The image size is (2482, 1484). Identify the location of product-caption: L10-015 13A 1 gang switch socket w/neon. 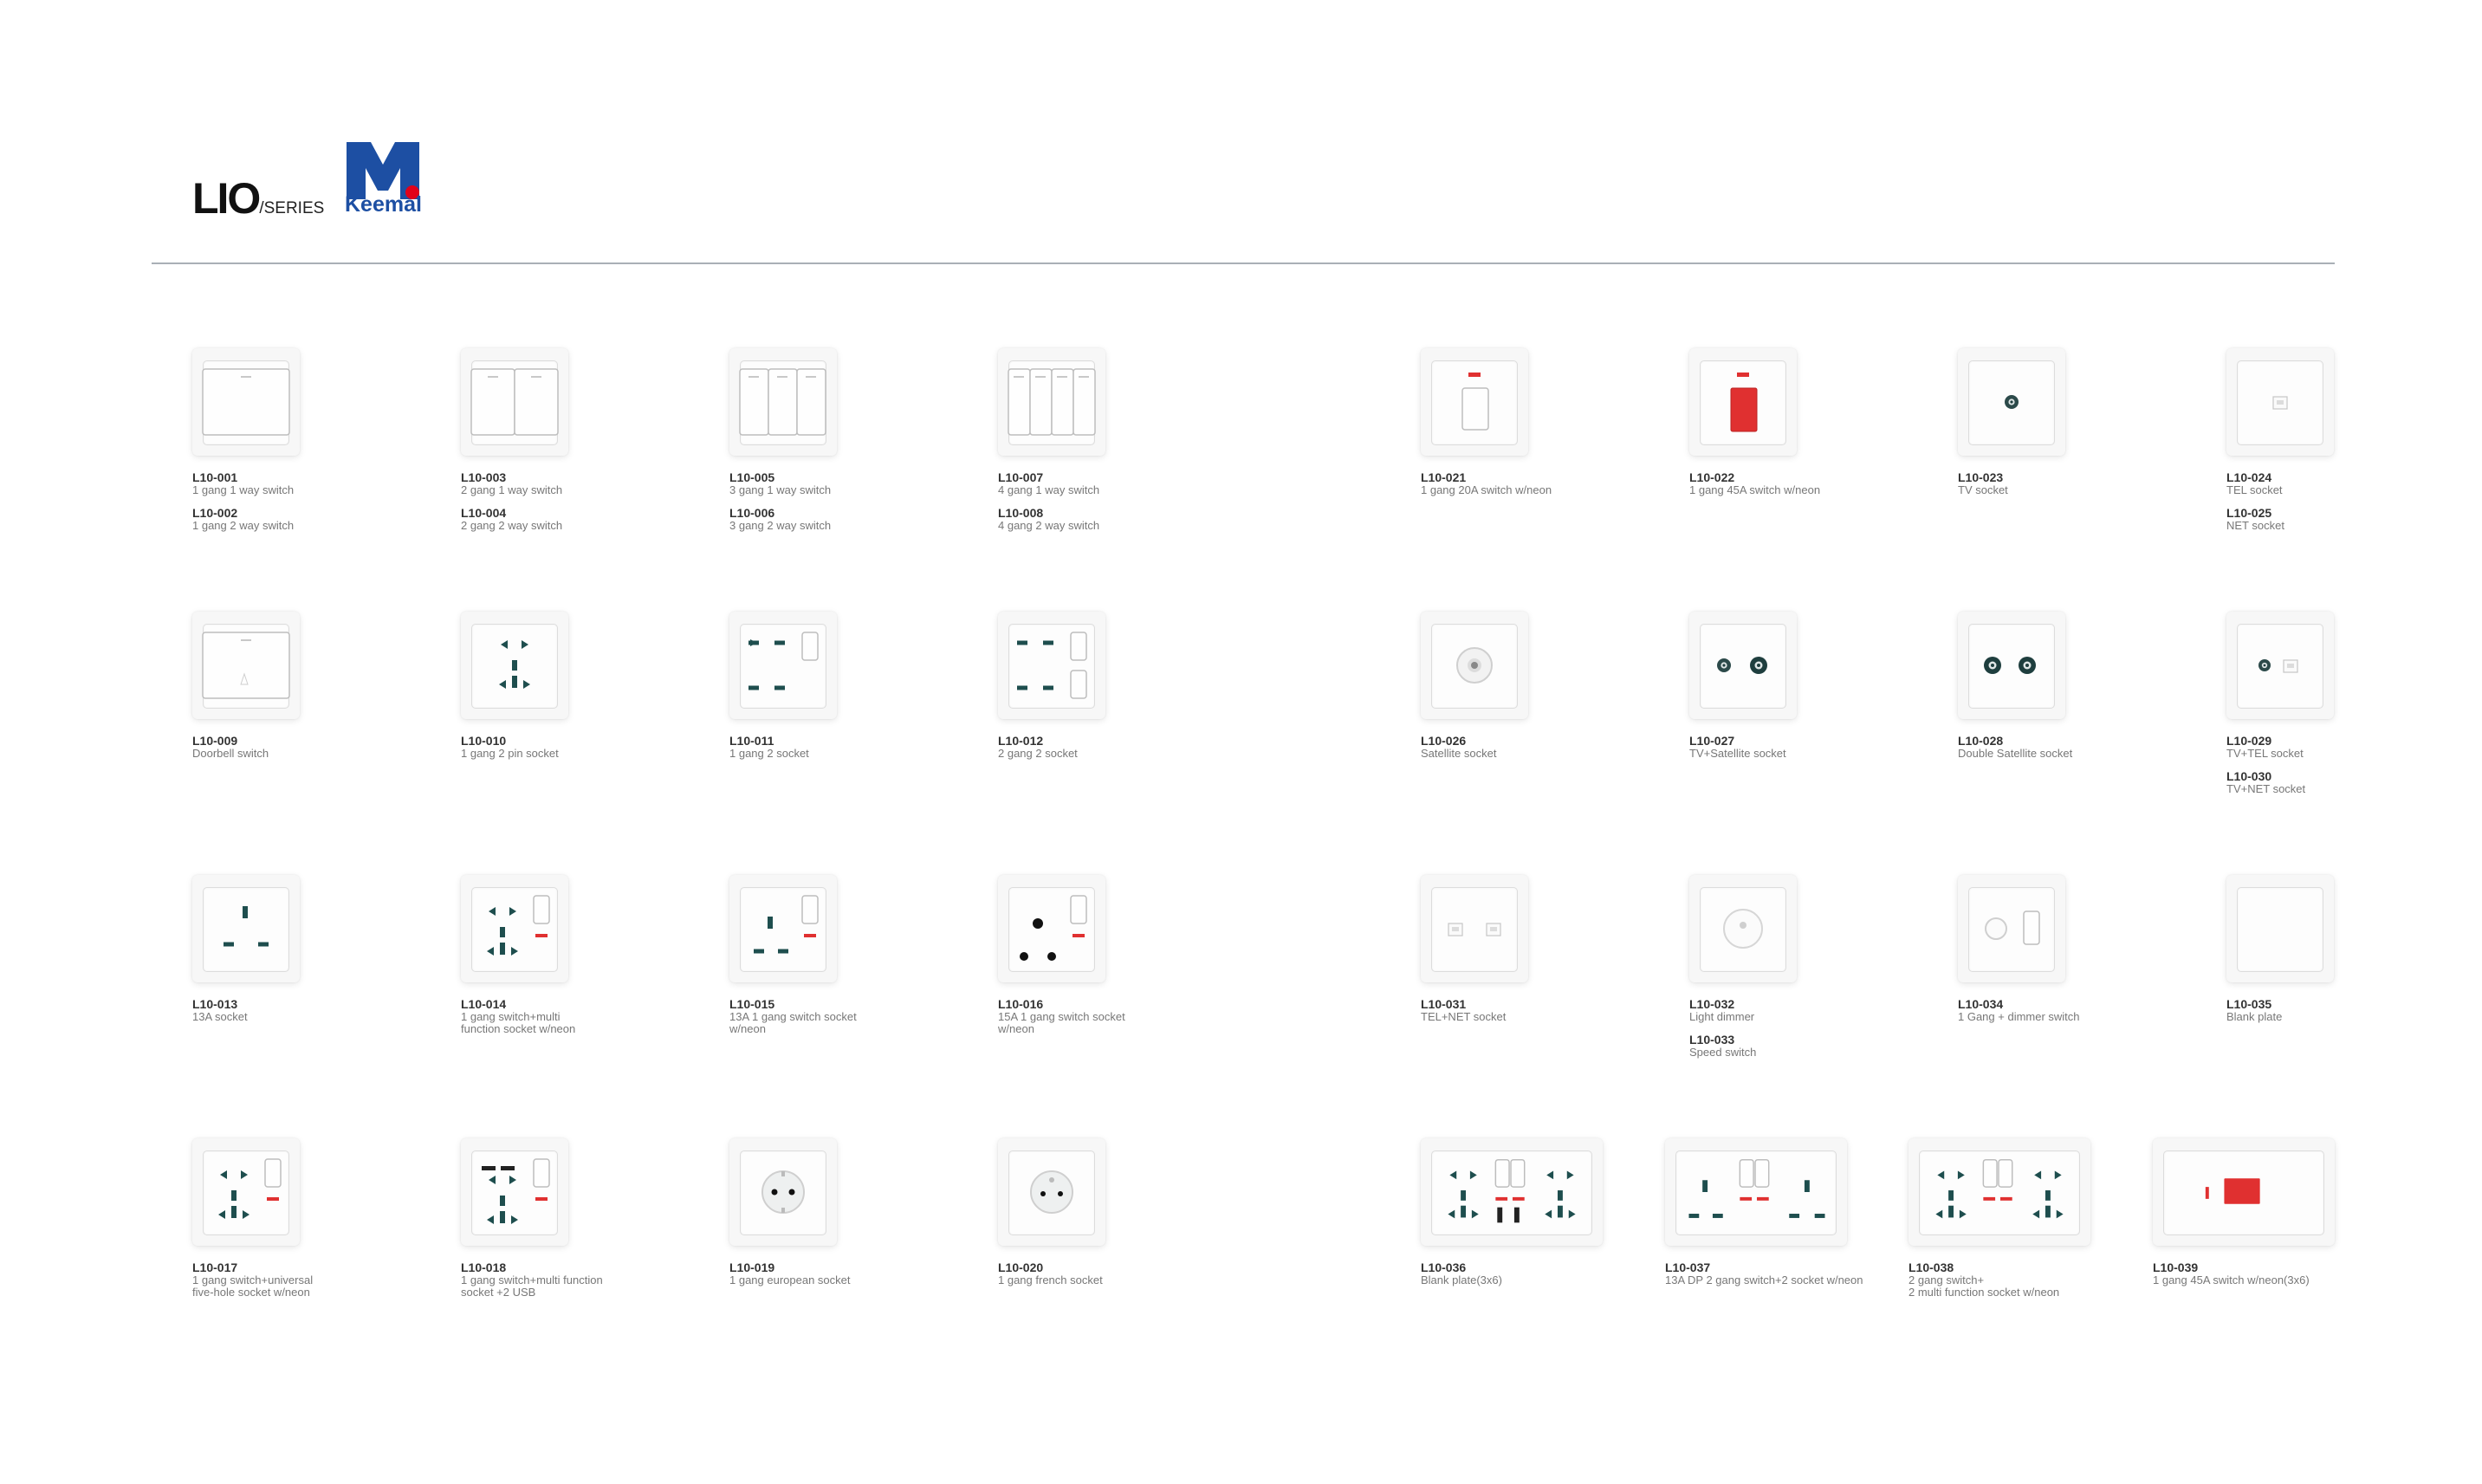
(842, 1016).